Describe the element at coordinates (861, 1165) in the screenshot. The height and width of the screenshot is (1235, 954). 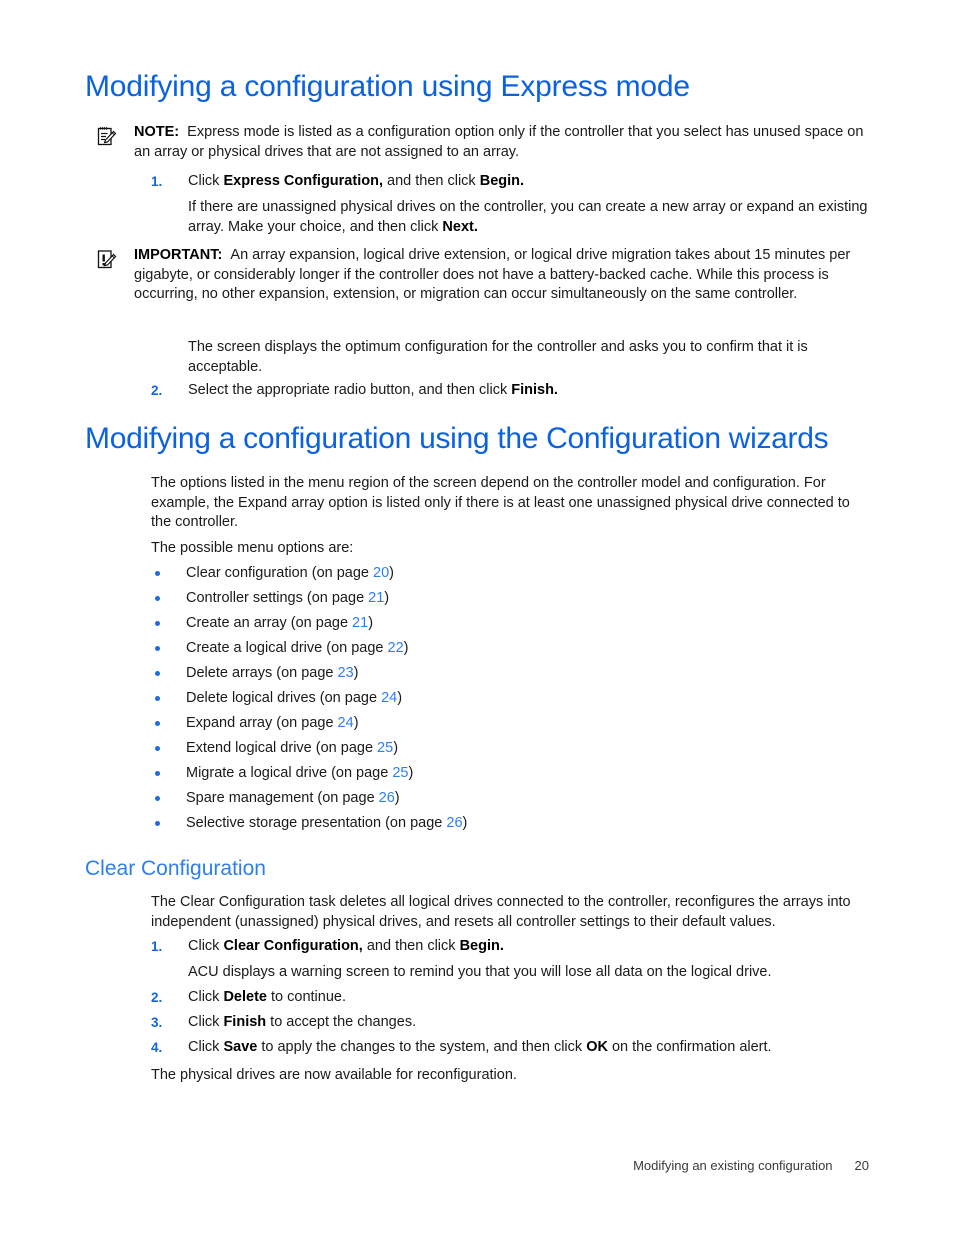
I see `footer-page-number: 20` at that location.